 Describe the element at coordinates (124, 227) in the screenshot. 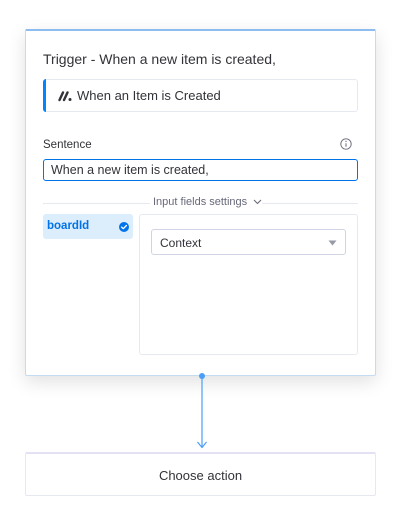

I see `check-circle-icon` at that location.